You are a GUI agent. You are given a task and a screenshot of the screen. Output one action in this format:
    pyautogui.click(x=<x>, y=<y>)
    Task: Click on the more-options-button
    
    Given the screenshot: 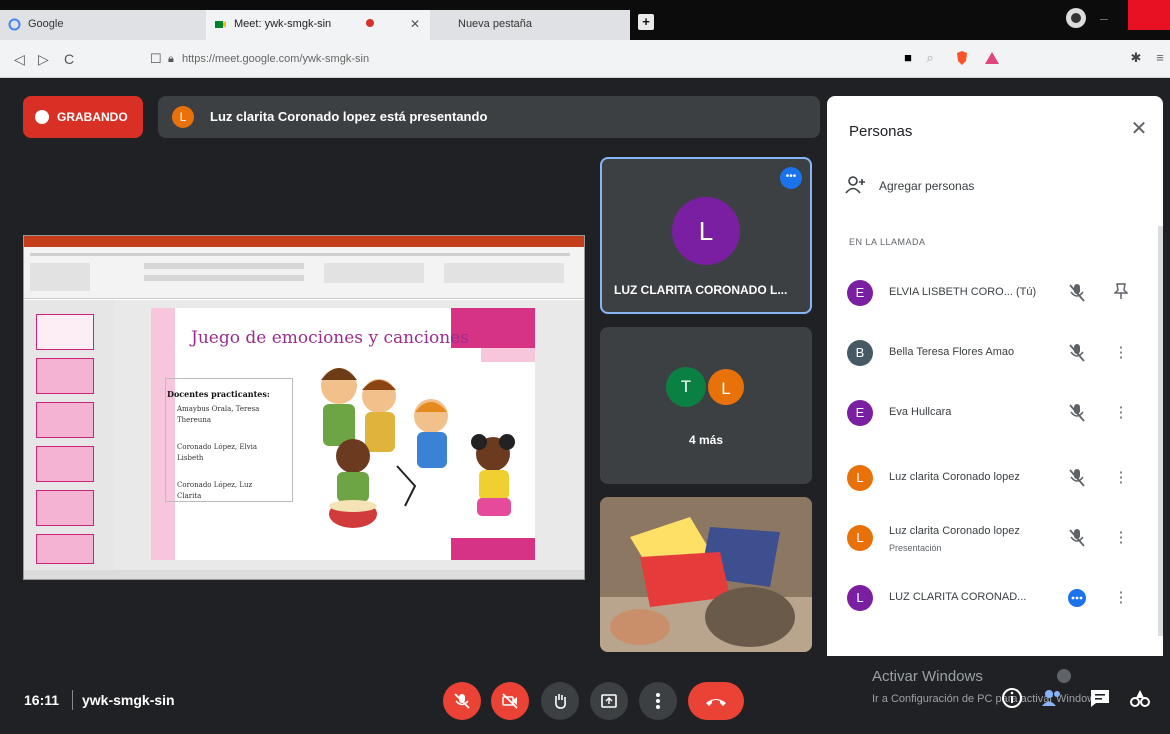 What is the action you would take?
    pyautogui.click(x=658, y=701)
    